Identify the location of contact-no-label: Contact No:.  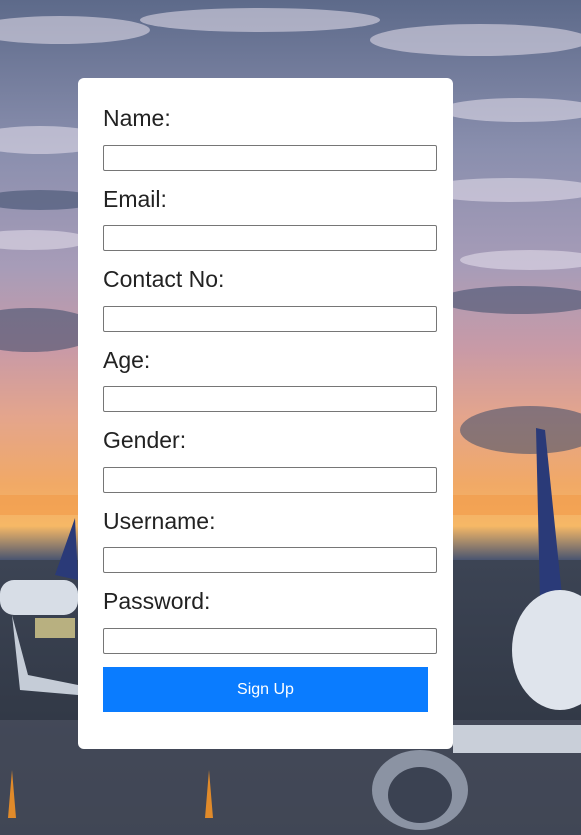
(164, 279).